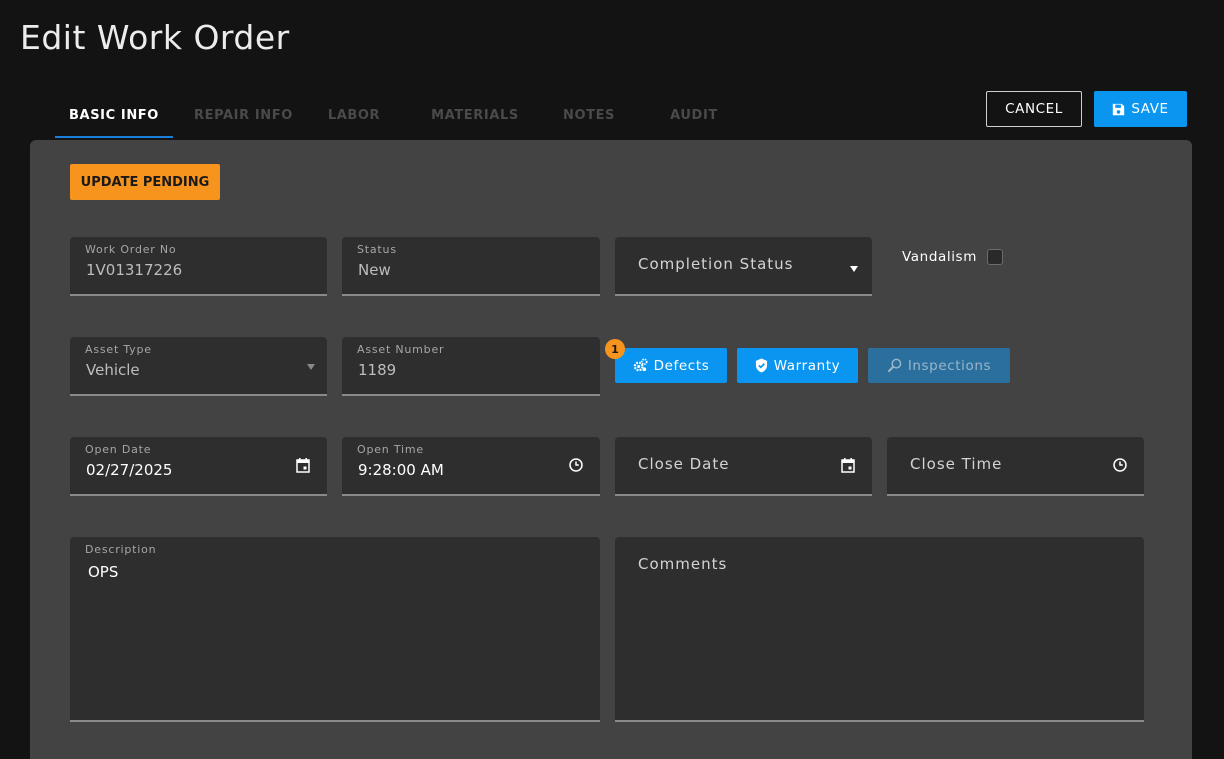 This screenshot has width=1224, height=759. Describe the element at coordinates (716, 264) in the screenshot. I see `completion-status-placeholder: Completion Status` at that location.